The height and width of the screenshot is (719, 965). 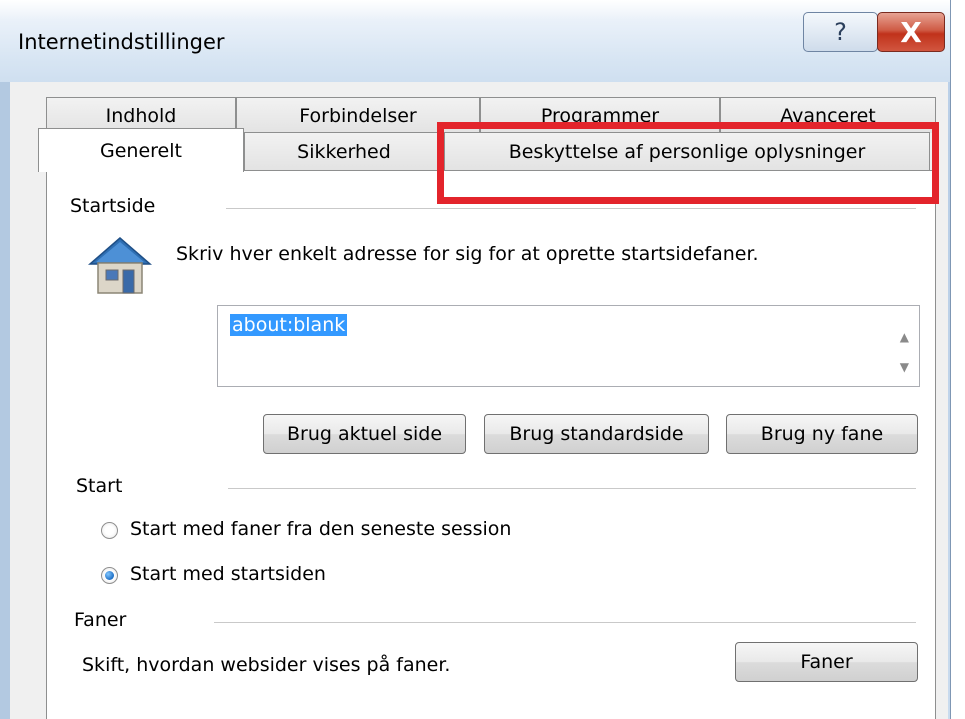 What do you see at coordinates (109, 530) in the screenshot?
I see `radio-last-session` at bounding box center [109, 530].